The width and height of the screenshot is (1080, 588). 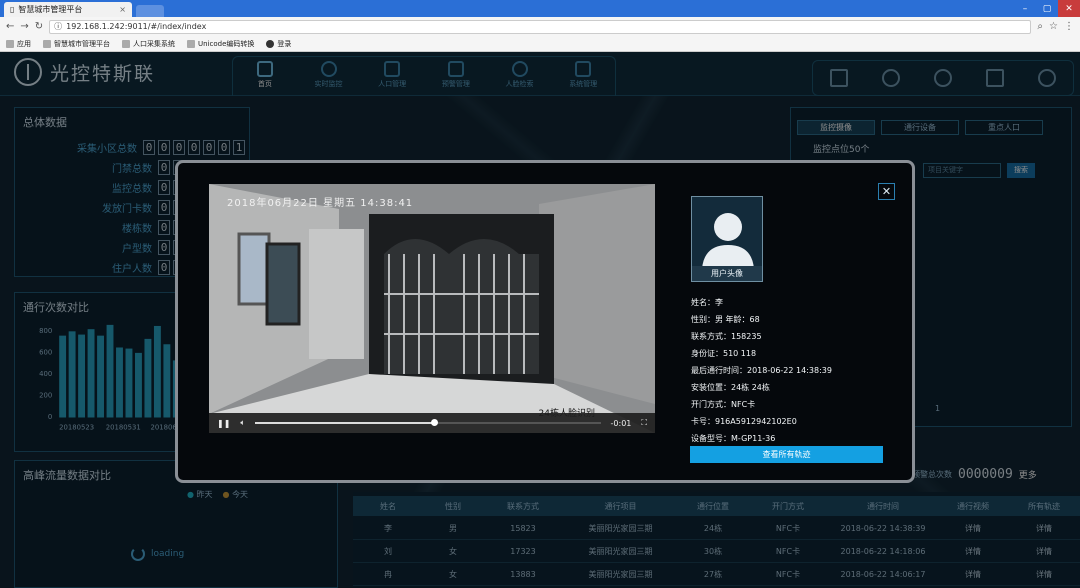 What do you see at coordinates (76, 44) in the screenshot?
I see `bookmark-platform: 智慧城市管理平台` at bounding box center [76, 44].